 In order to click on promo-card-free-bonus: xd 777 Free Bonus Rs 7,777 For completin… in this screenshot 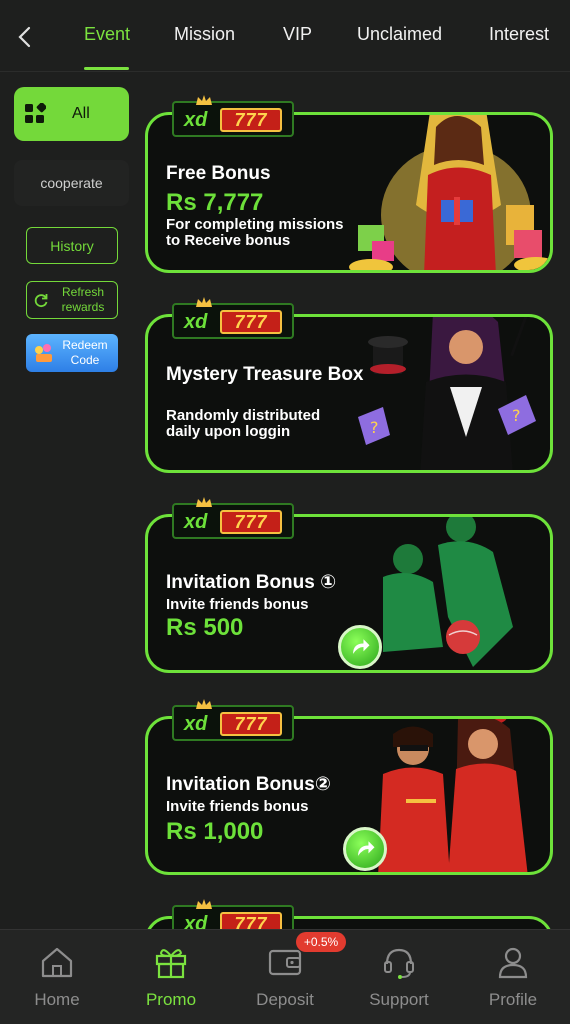, I will do `click(349, 184)`.